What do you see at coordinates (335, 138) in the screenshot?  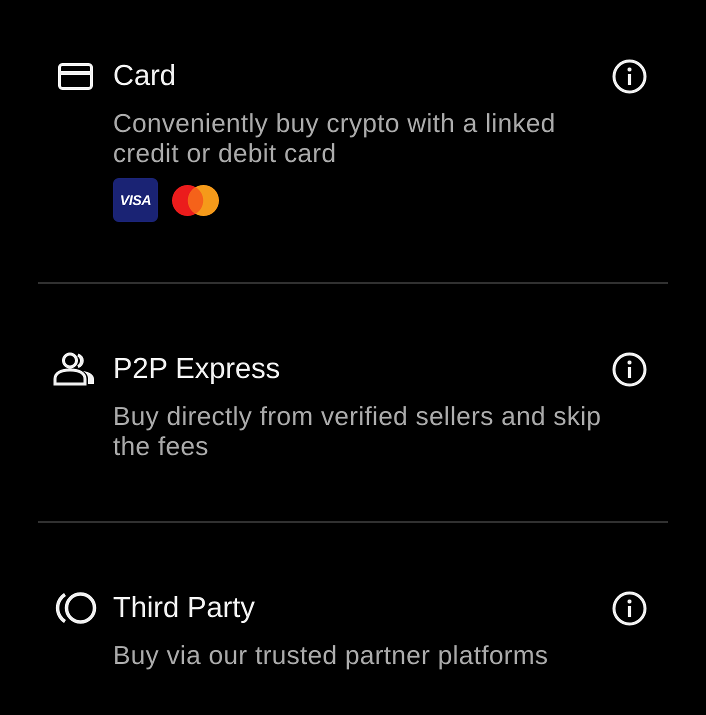 I see `option-description: Conveniently buy crypto with a linked credit or debit card` at bounding box center [335, 138].